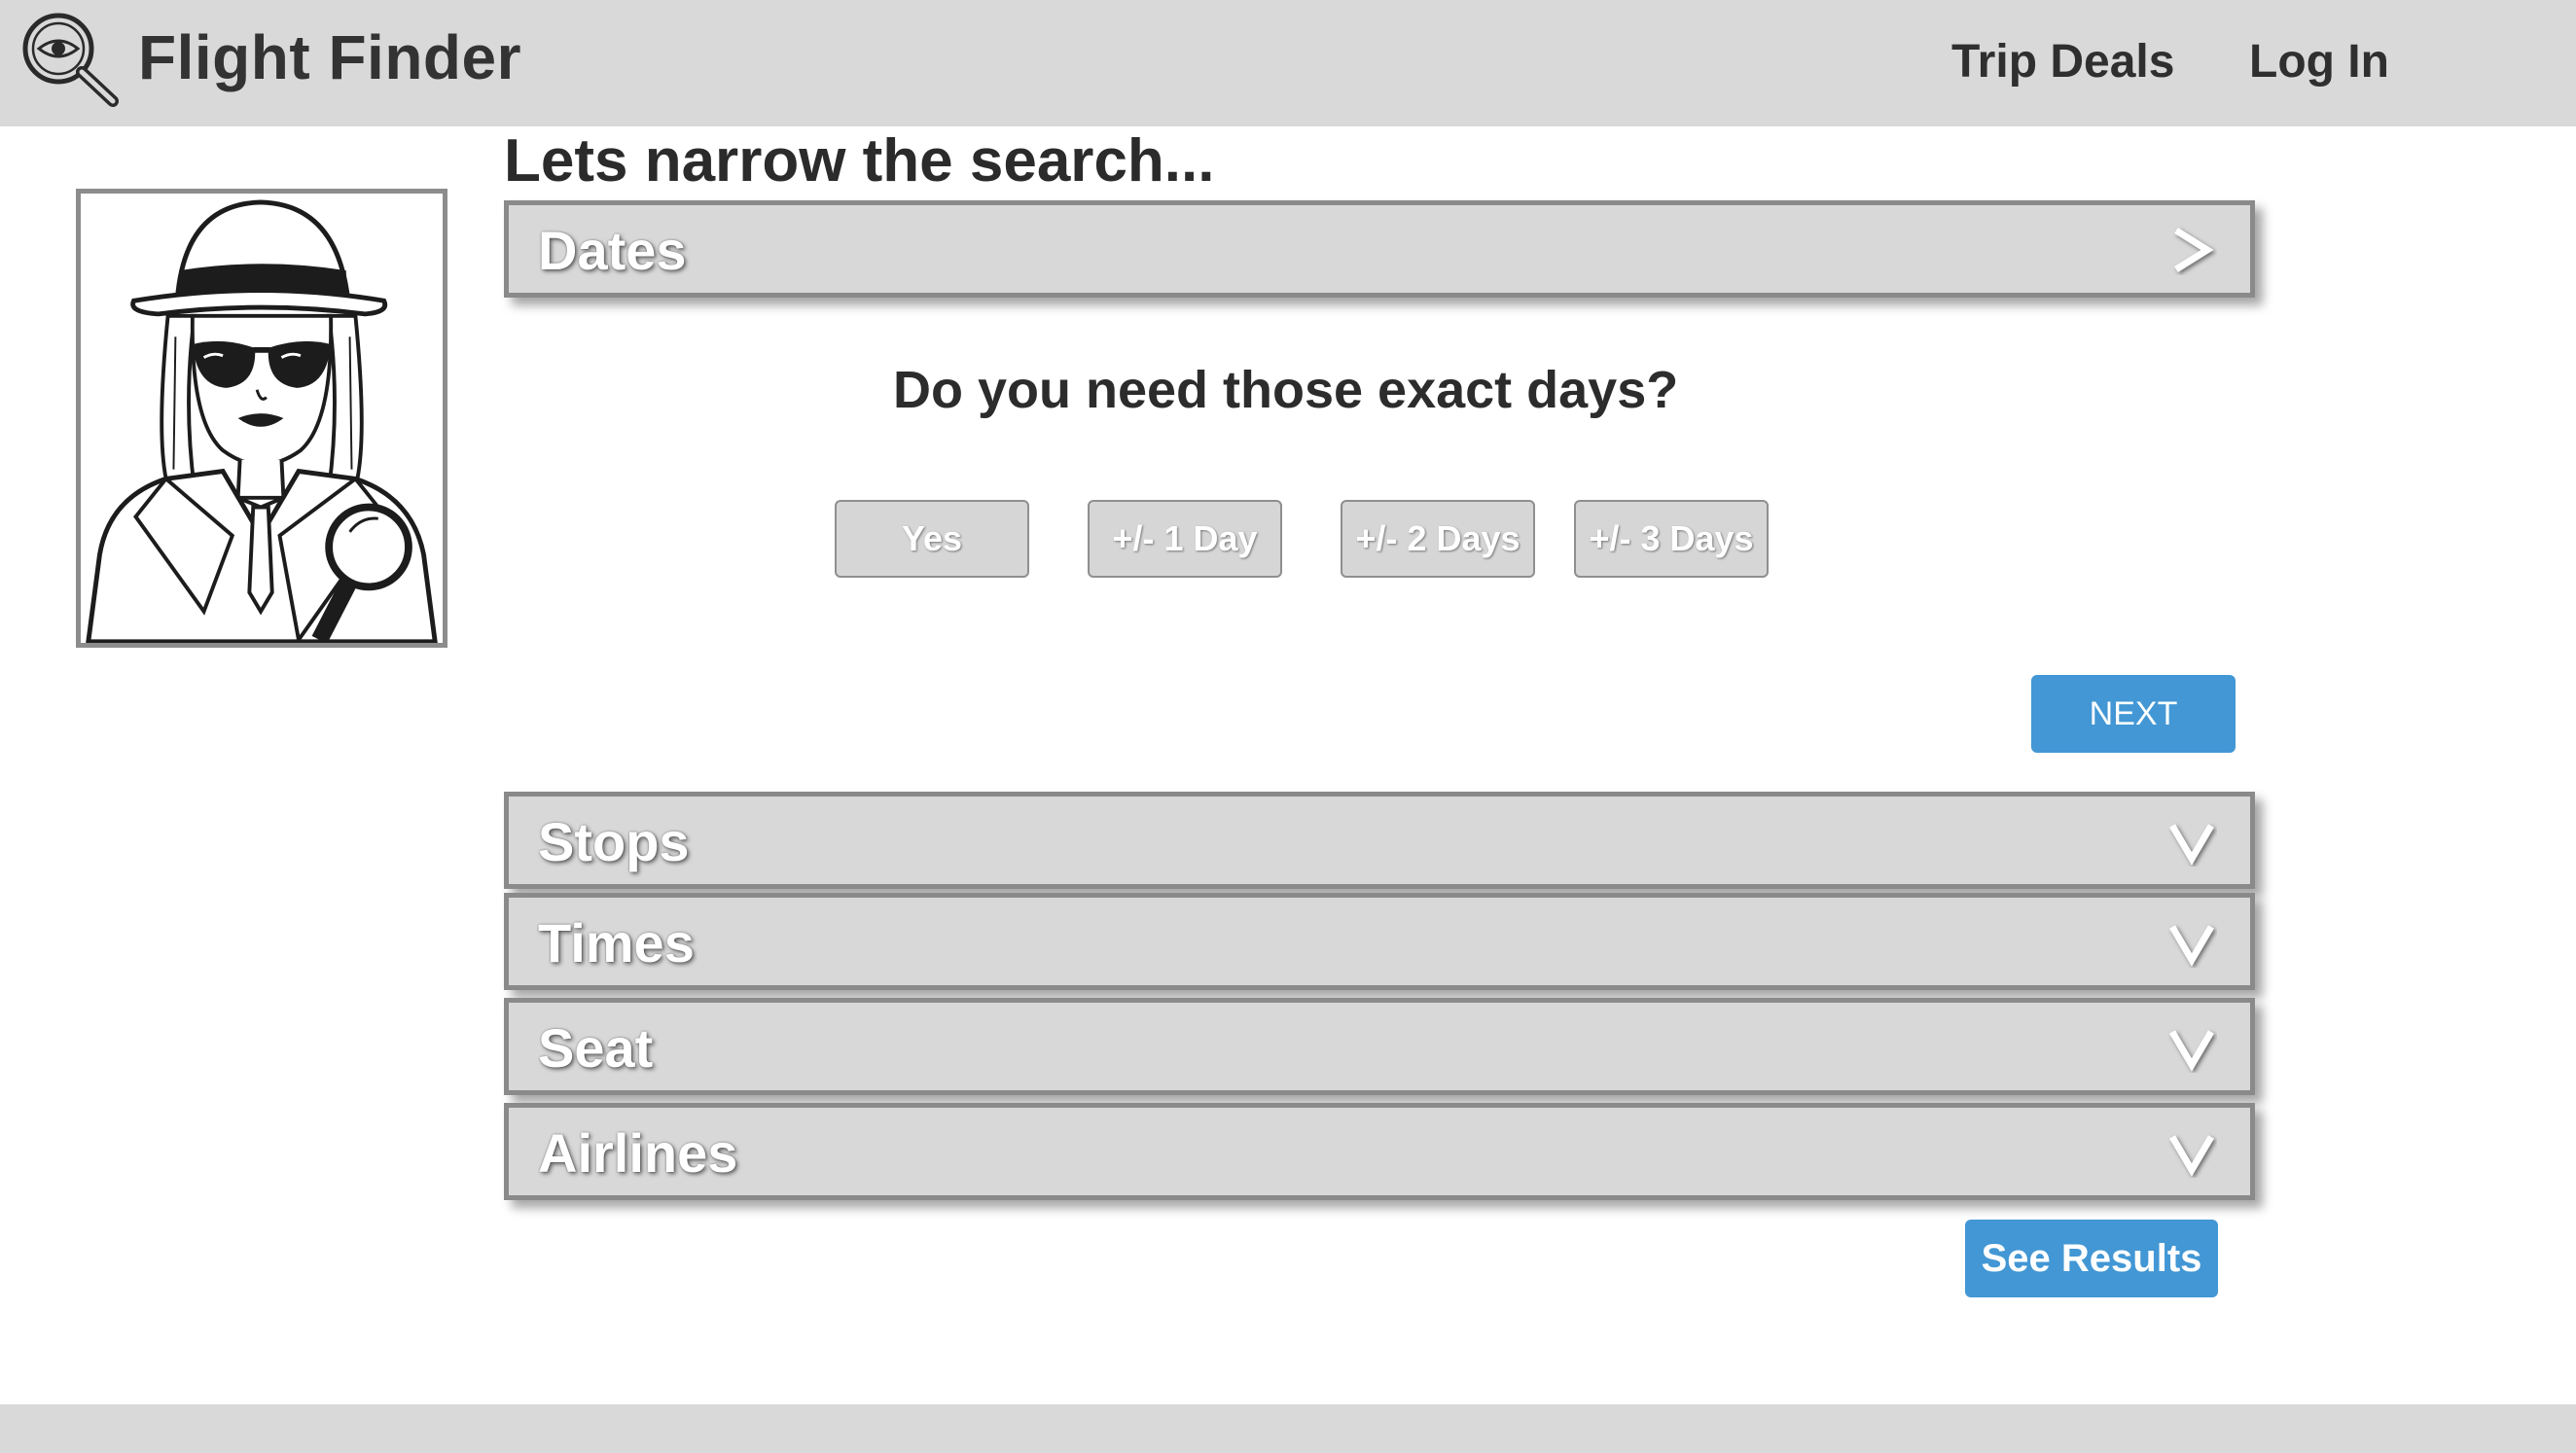  Describe the element at coordinates (2091, 1258) in the screenshot. I see `see-results-button: See Results` at that location.